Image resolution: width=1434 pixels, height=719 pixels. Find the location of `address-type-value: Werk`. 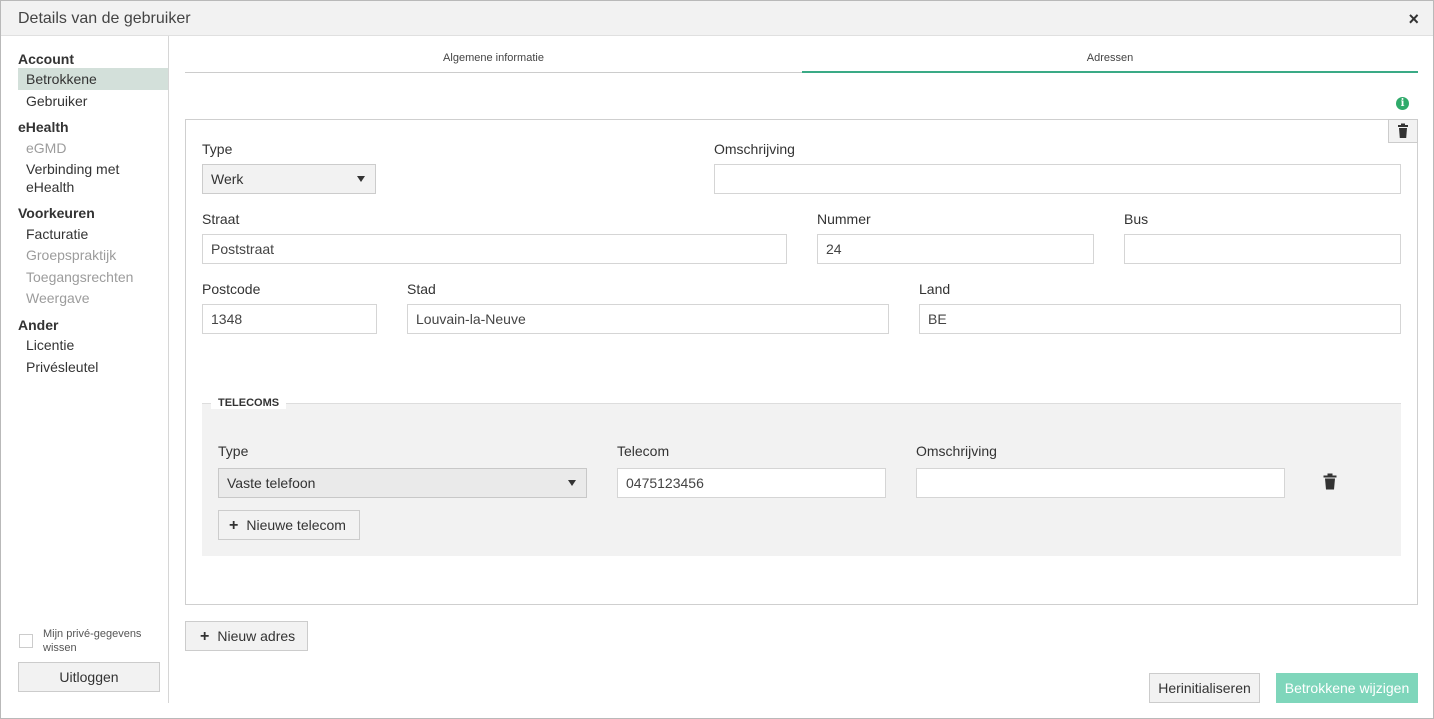

address-type-value: Werk is located at coordinates (227, 179).